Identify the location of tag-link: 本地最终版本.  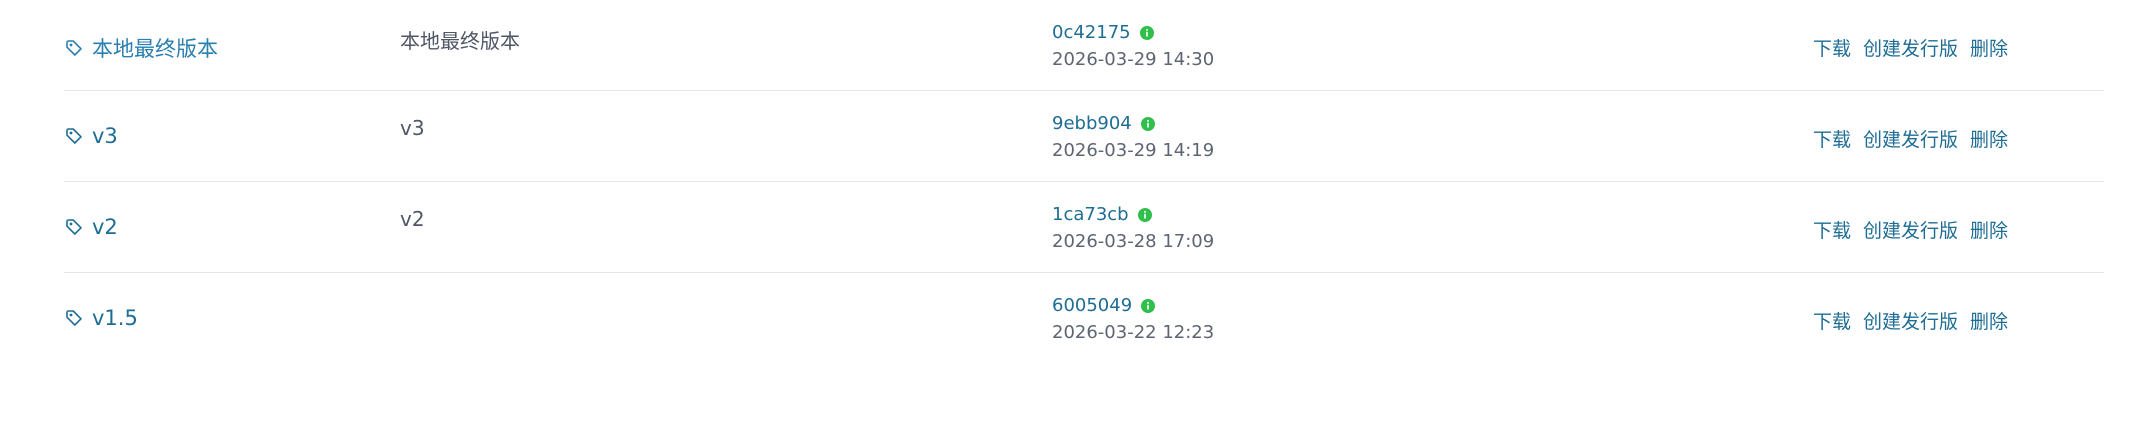
(141, 48).